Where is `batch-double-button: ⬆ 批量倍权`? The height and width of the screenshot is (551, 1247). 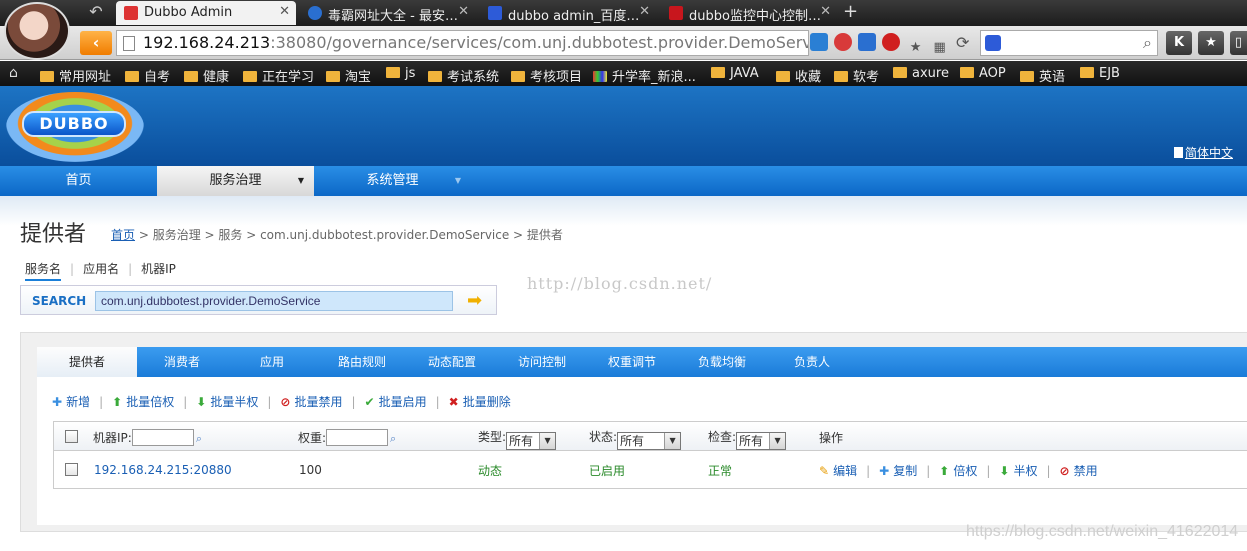 batch-double-button: ⬆ 批量倍权 is located at coordinates (143, 401).